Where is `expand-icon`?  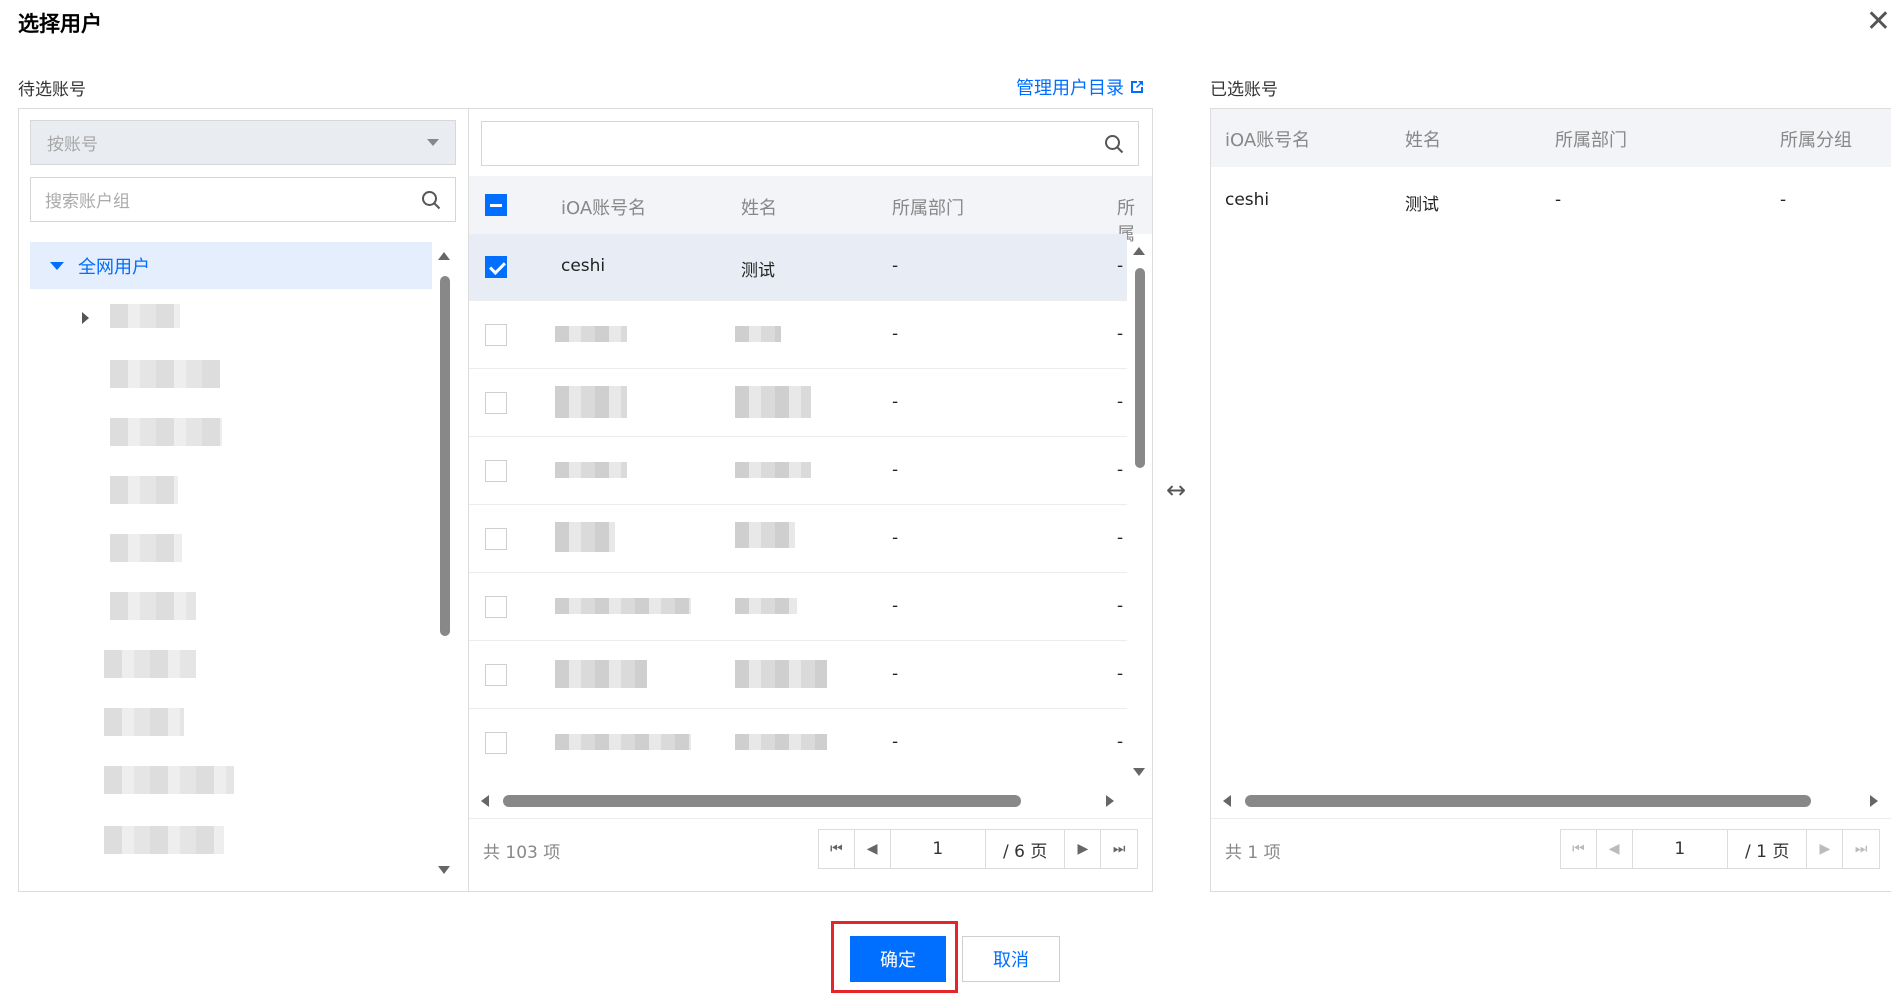
expand-icon is located at coordinates (85, 318).